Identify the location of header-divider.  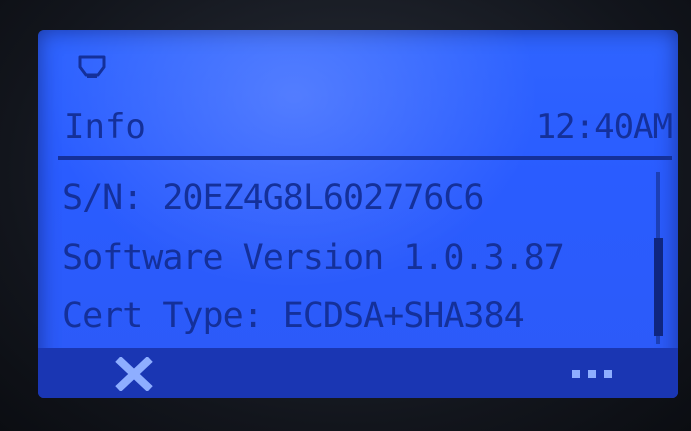
(365, 158).